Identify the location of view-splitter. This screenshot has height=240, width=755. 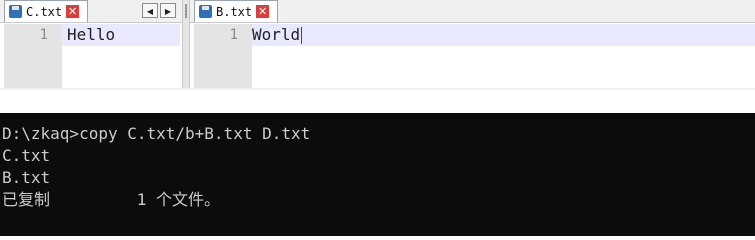
(186, 44).